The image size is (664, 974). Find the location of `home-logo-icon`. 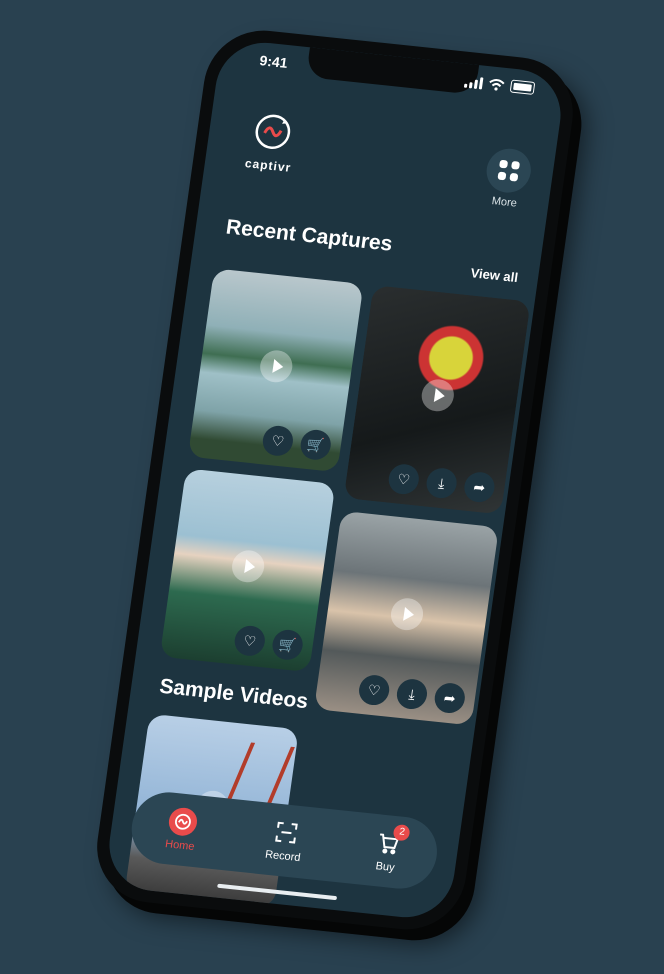

home-logo-icon is located at coordinates (183, 822).